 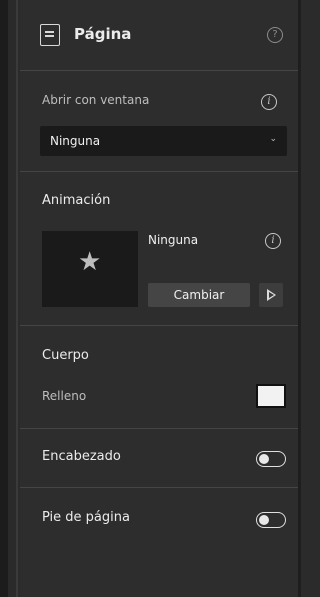 What do you see at coordinates (271, 459) in the screenshot?
I see `header-toggle` at bounding box center [271, 459].